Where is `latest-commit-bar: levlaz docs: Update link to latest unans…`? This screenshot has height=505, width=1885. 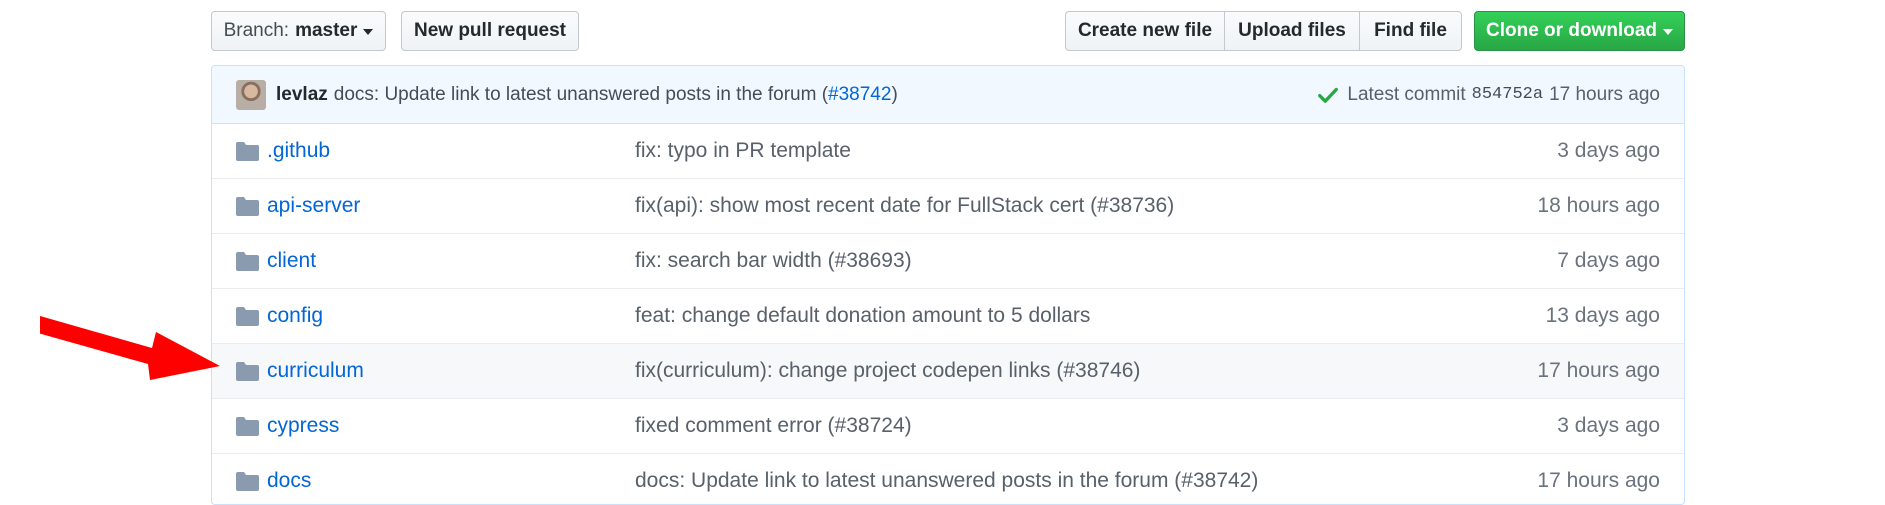
latest-commit-bar: levlaz docs: Update link to latest unans… is located at coordinates (948, 95).